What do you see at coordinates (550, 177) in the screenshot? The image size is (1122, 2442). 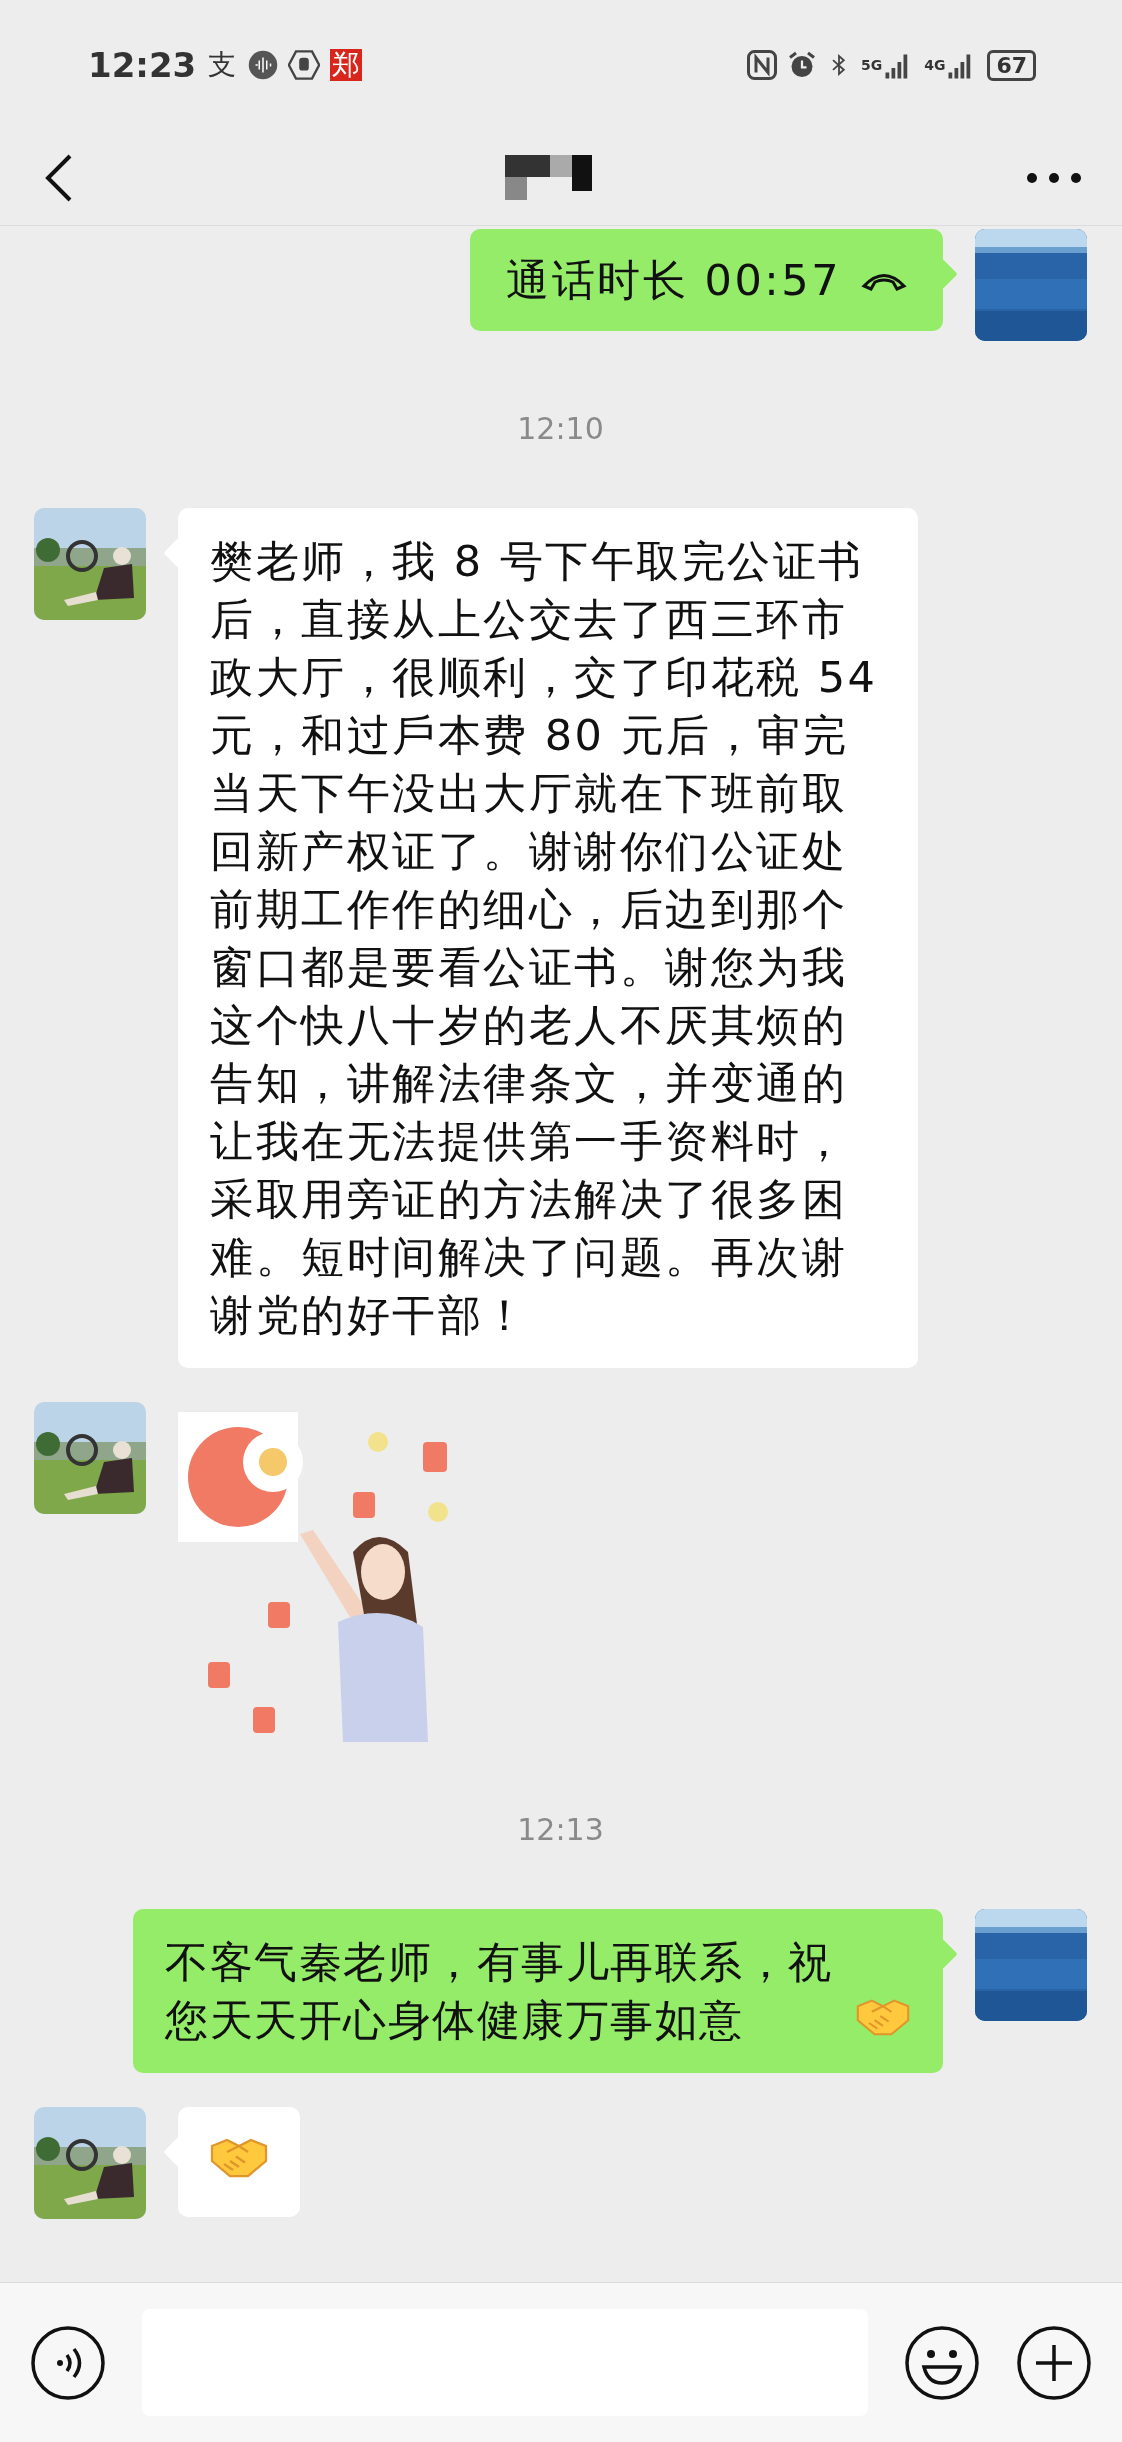 I see `mosaic-icon` at bounding box center [550, 177].